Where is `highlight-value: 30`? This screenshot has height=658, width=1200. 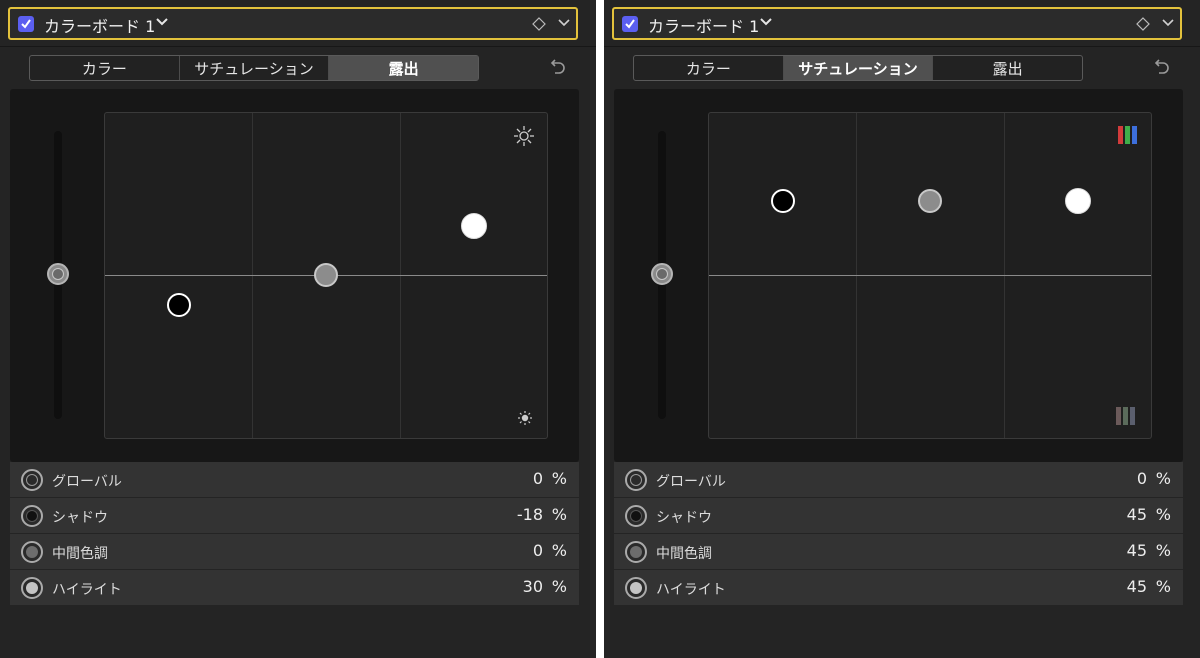
highlight-value: 30 is located at coordinates (533, 586).